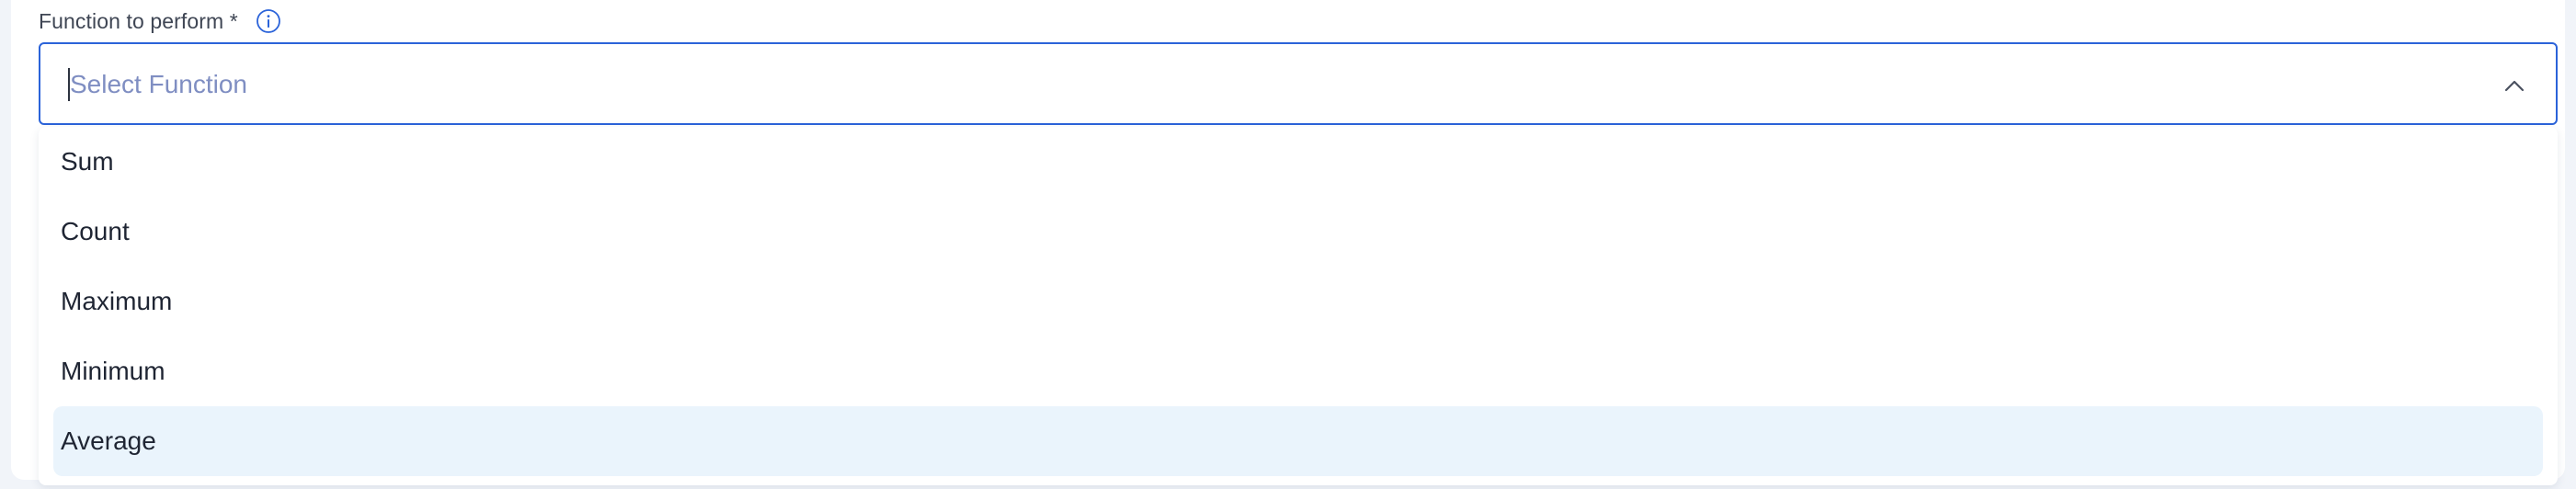 The width and height of the screenshot is (2576, 489). Describe the element at coordinates (1298, 301) in the screenshot. I see `option-maximum: Maximum` at that location.